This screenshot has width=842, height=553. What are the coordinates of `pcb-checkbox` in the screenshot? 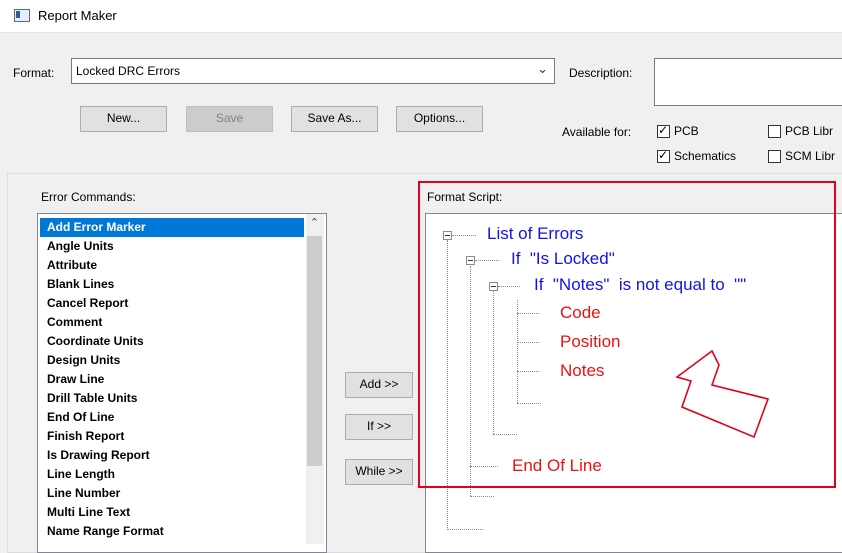 It's located at (663, 130).